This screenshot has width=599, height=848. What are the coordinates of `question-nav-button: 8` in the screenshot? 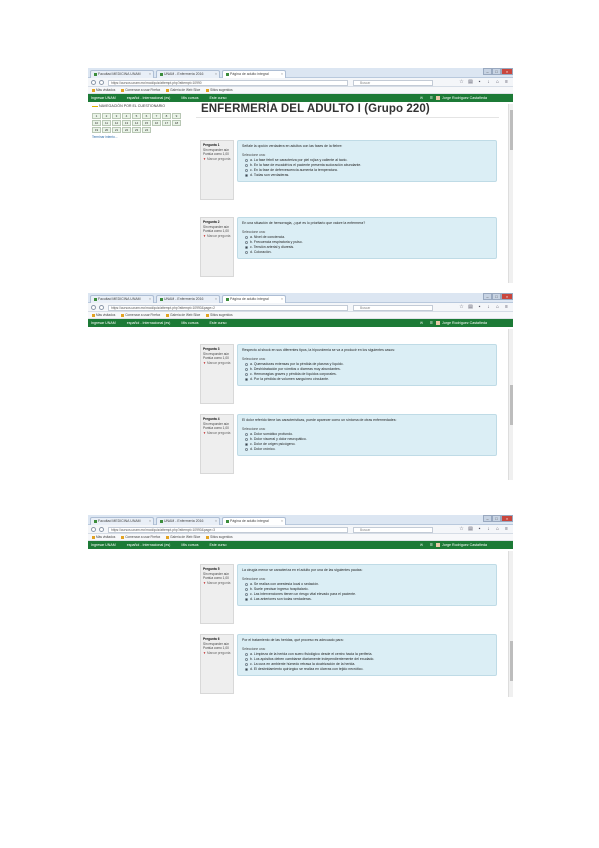 It's located at (166, 115).